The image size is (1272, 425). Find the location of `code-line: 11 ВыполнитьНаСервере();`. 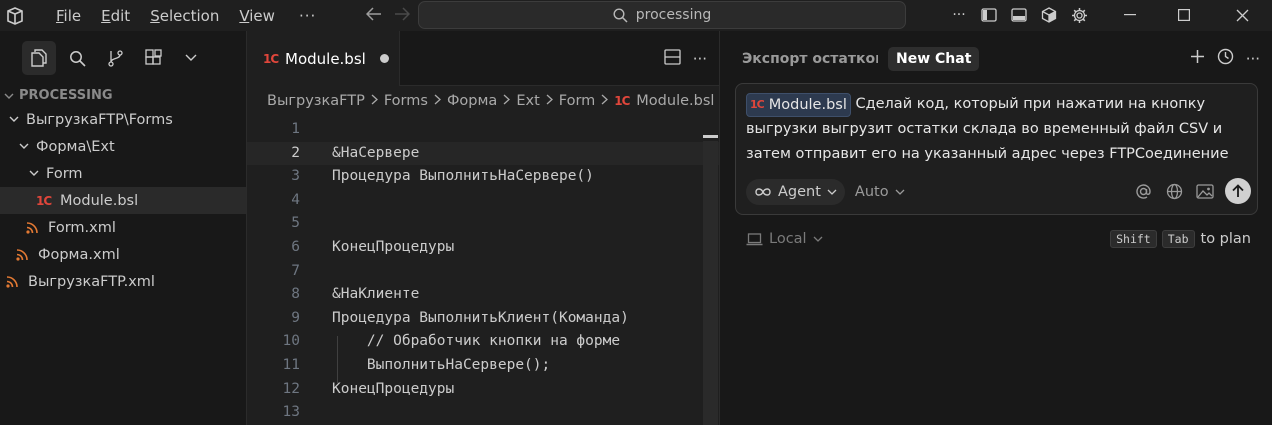

code-line: 11 ВыполнитьНаСервере(); is located at coordinates (483, 366).